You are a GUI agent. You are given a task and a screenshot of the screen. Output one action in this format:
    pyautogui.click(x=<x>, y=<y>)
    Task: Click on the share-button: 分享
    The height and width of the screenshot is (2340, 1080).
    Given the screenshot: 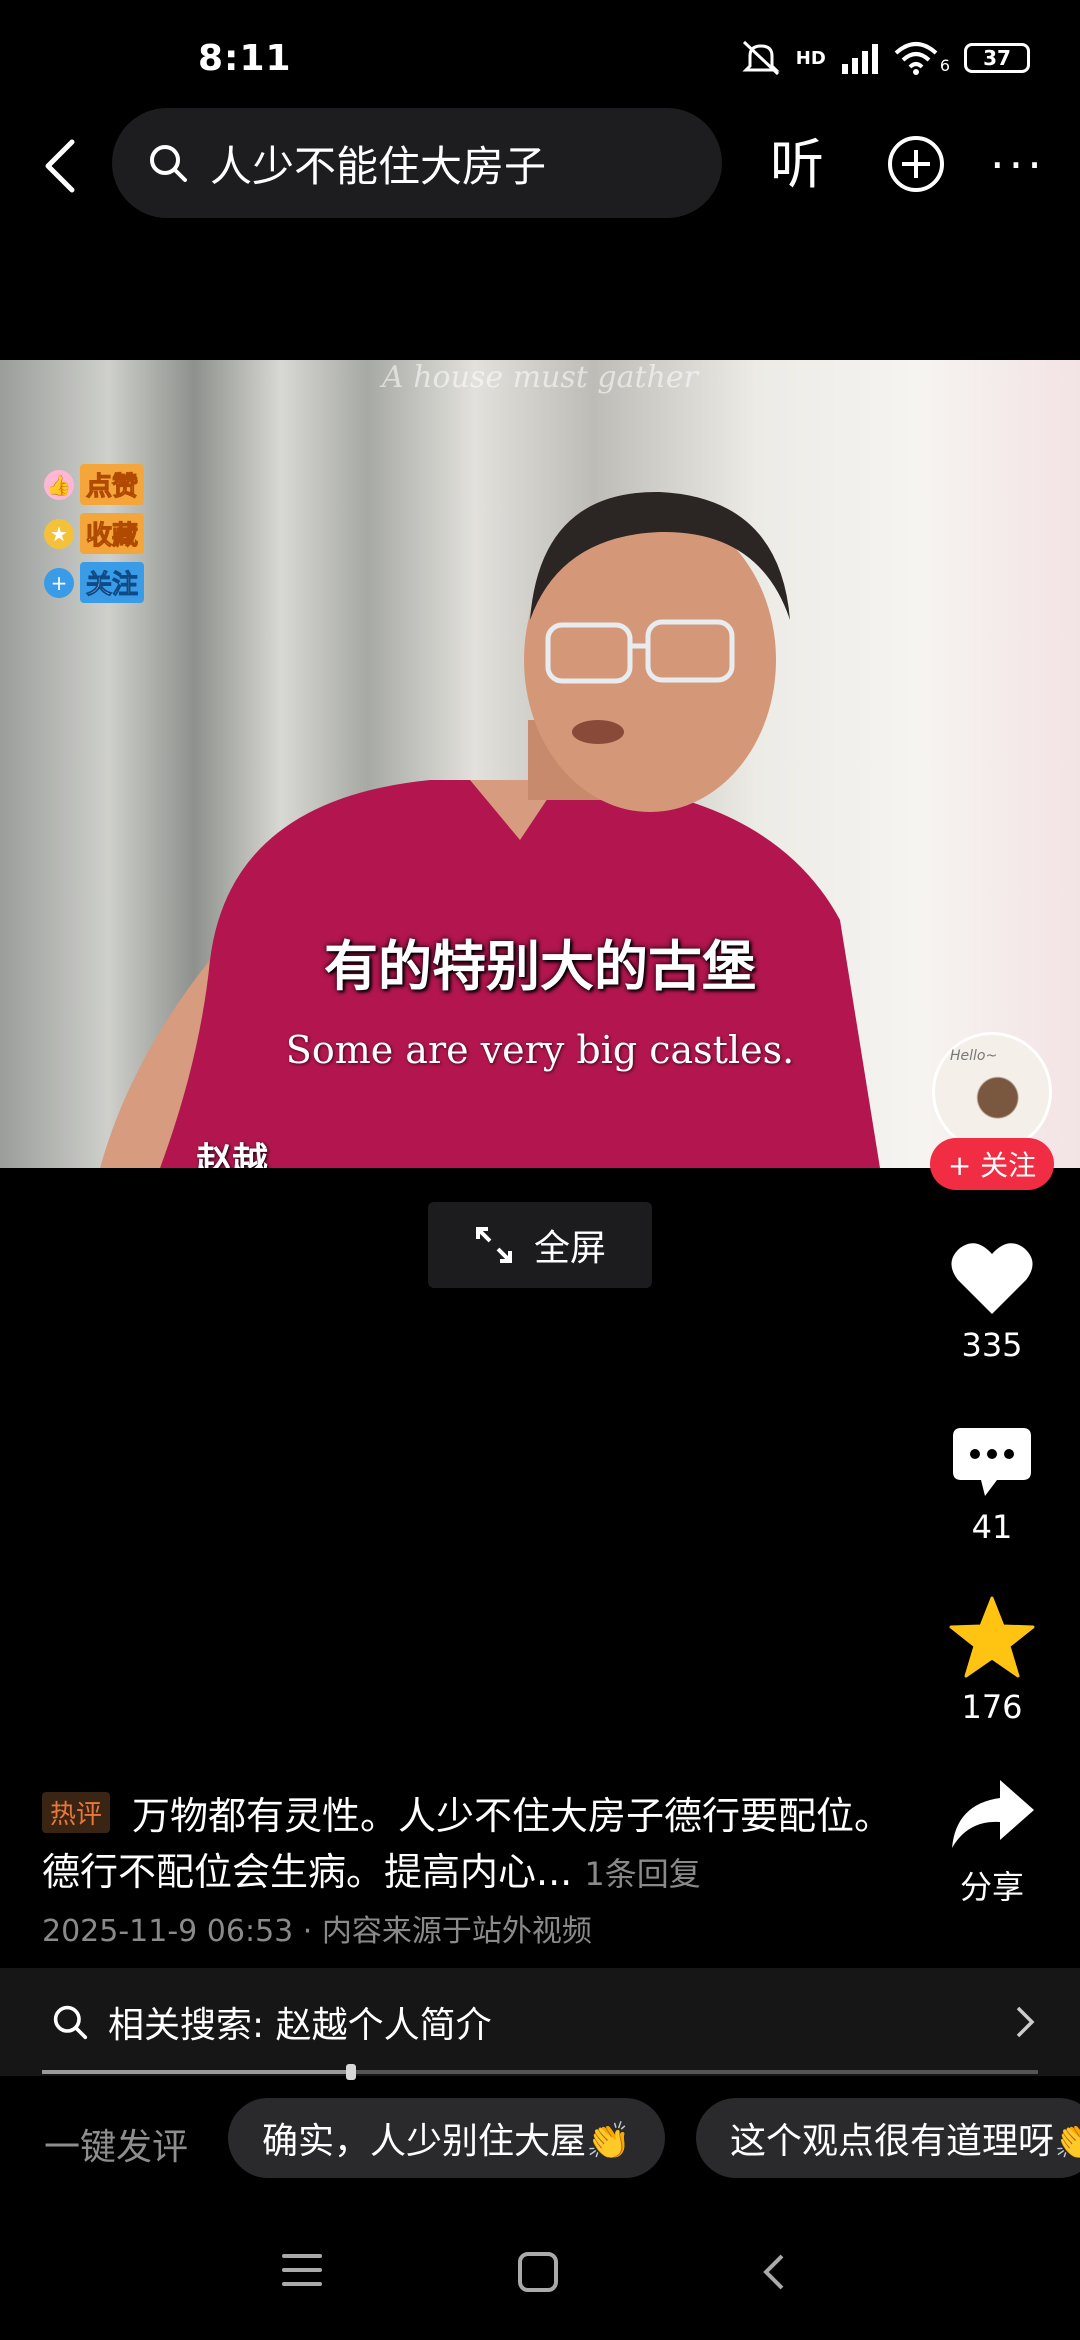 What is the action you would take?
    pyautogui.click(x=992, y=1842)
    